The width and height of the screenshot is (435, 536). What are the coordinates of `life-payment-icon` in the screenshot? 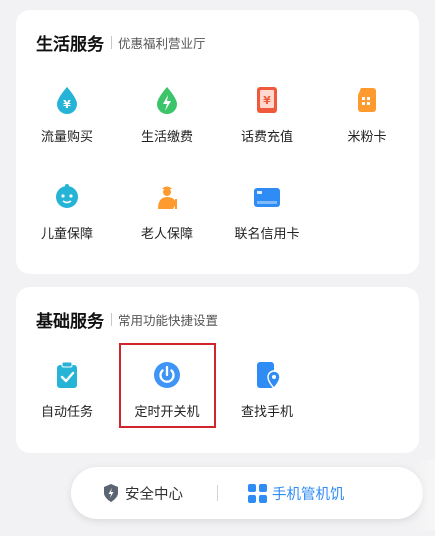 It's located at (167, 100).